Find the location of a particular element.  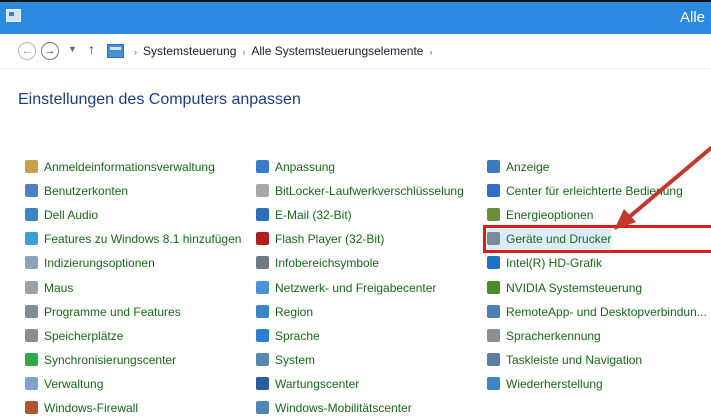

panel-item-notification: Infobereichsymbole is located at coordinates (317, 263).